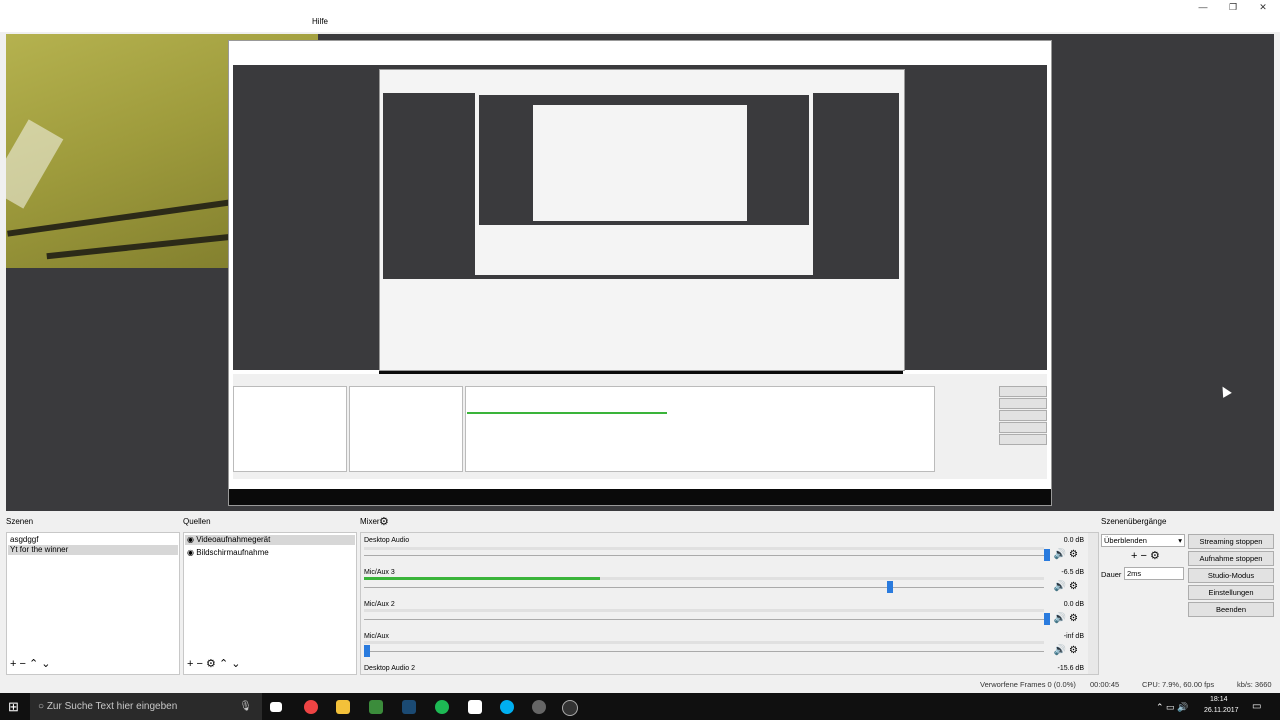 The image size is (1280, 720). Describe the element at coordinates (276, 707) in the screenshot. I see `task-view-icon` at that location.